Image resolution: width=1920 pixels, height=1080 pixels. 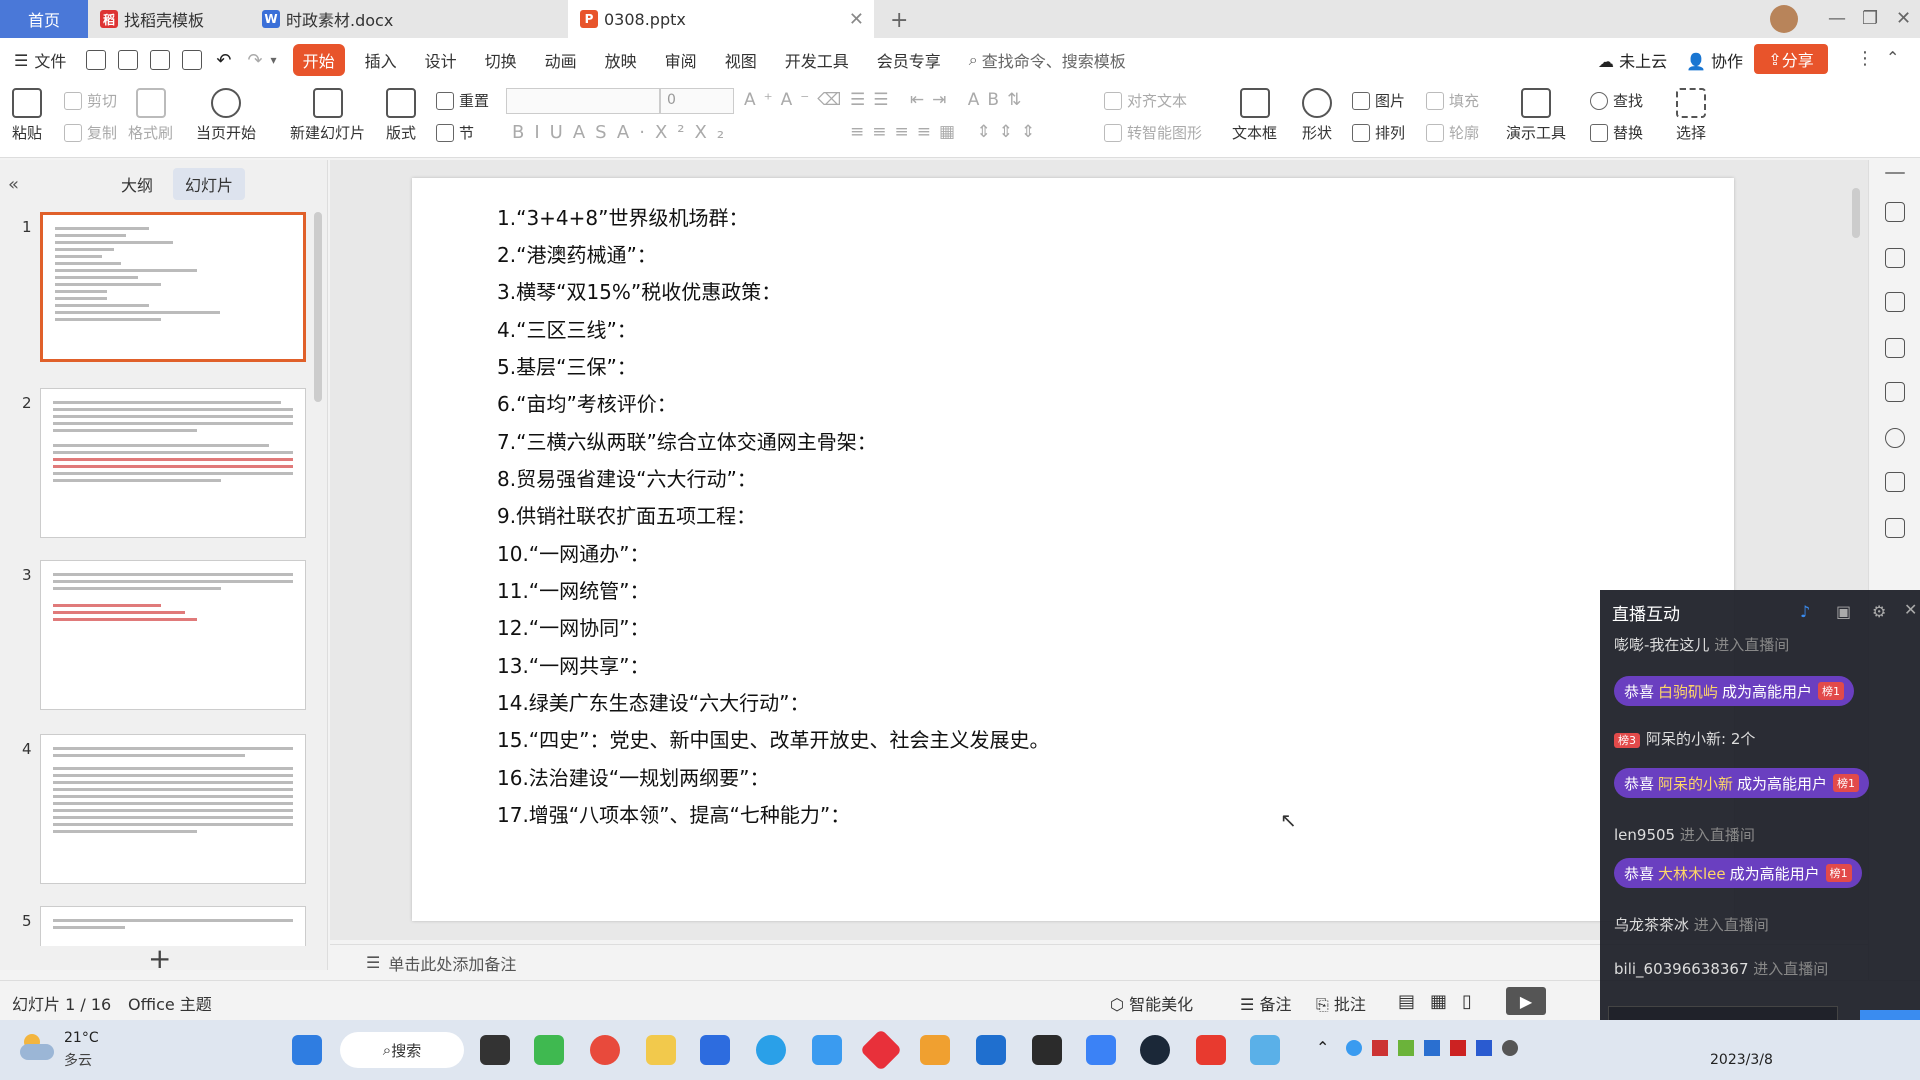 What do you see at coordinates (412, 19) in the screenshot?
I see `tab-doc: W 时政素材.docx` at bounding box center [412, 19].